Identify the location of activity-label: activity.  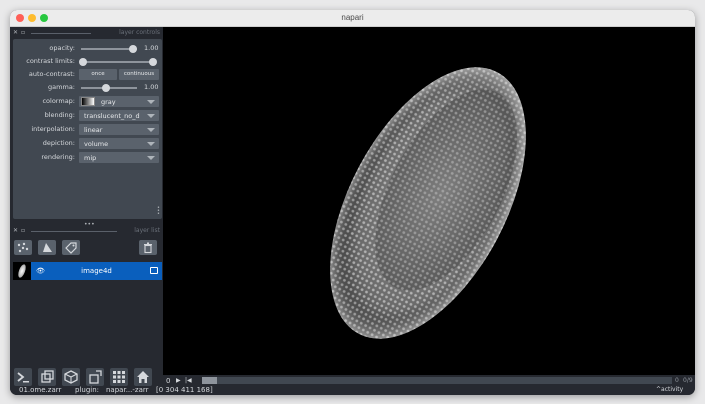
(672, 389).